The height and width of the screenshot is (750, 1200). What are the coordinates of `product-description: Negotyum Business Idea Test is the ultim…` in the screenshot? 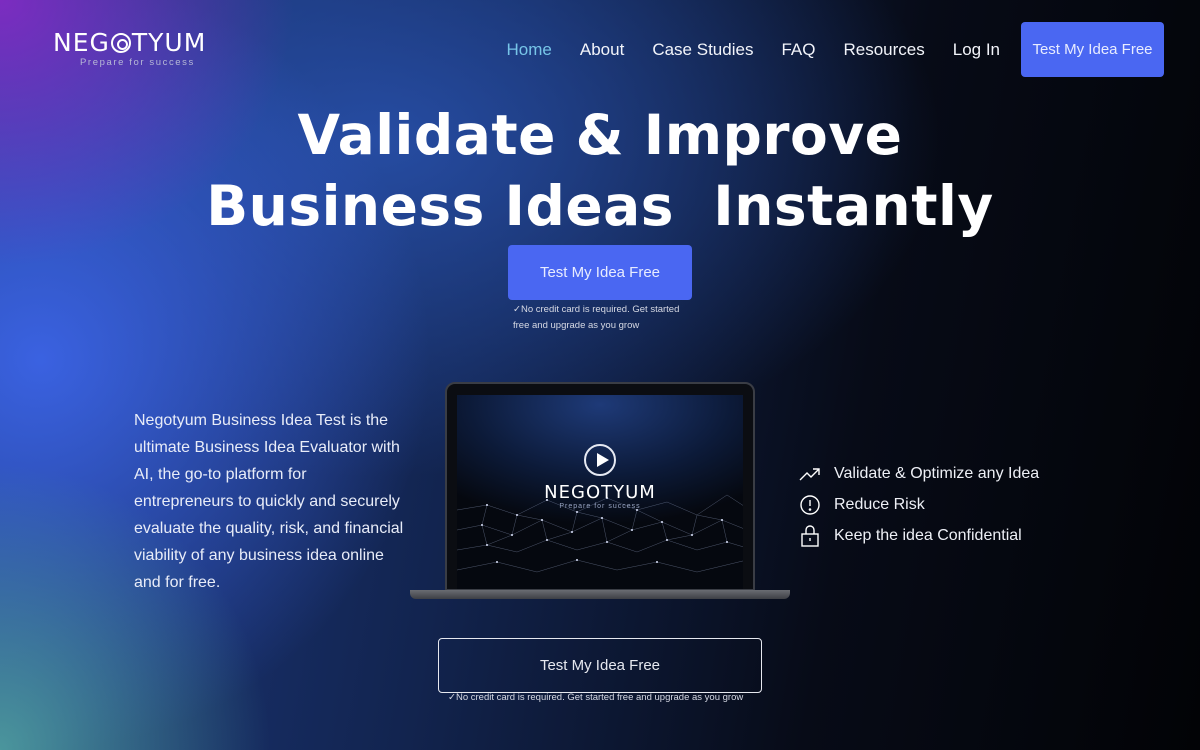 It's located at (269, 501).